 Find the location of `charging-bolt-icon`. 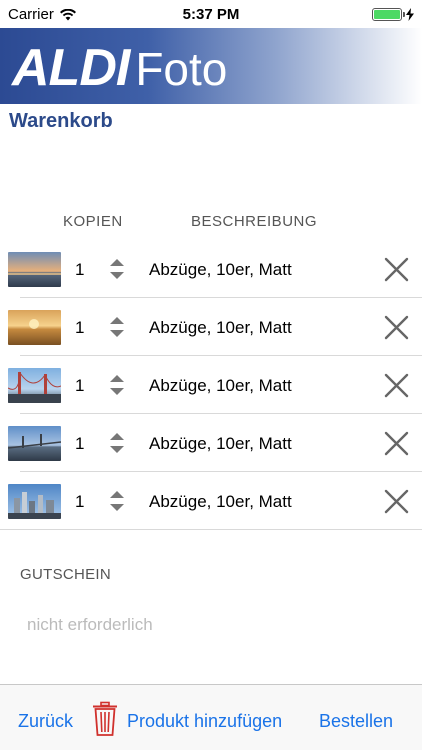

charging-bolt-icon is located at coordinates (410, 14).